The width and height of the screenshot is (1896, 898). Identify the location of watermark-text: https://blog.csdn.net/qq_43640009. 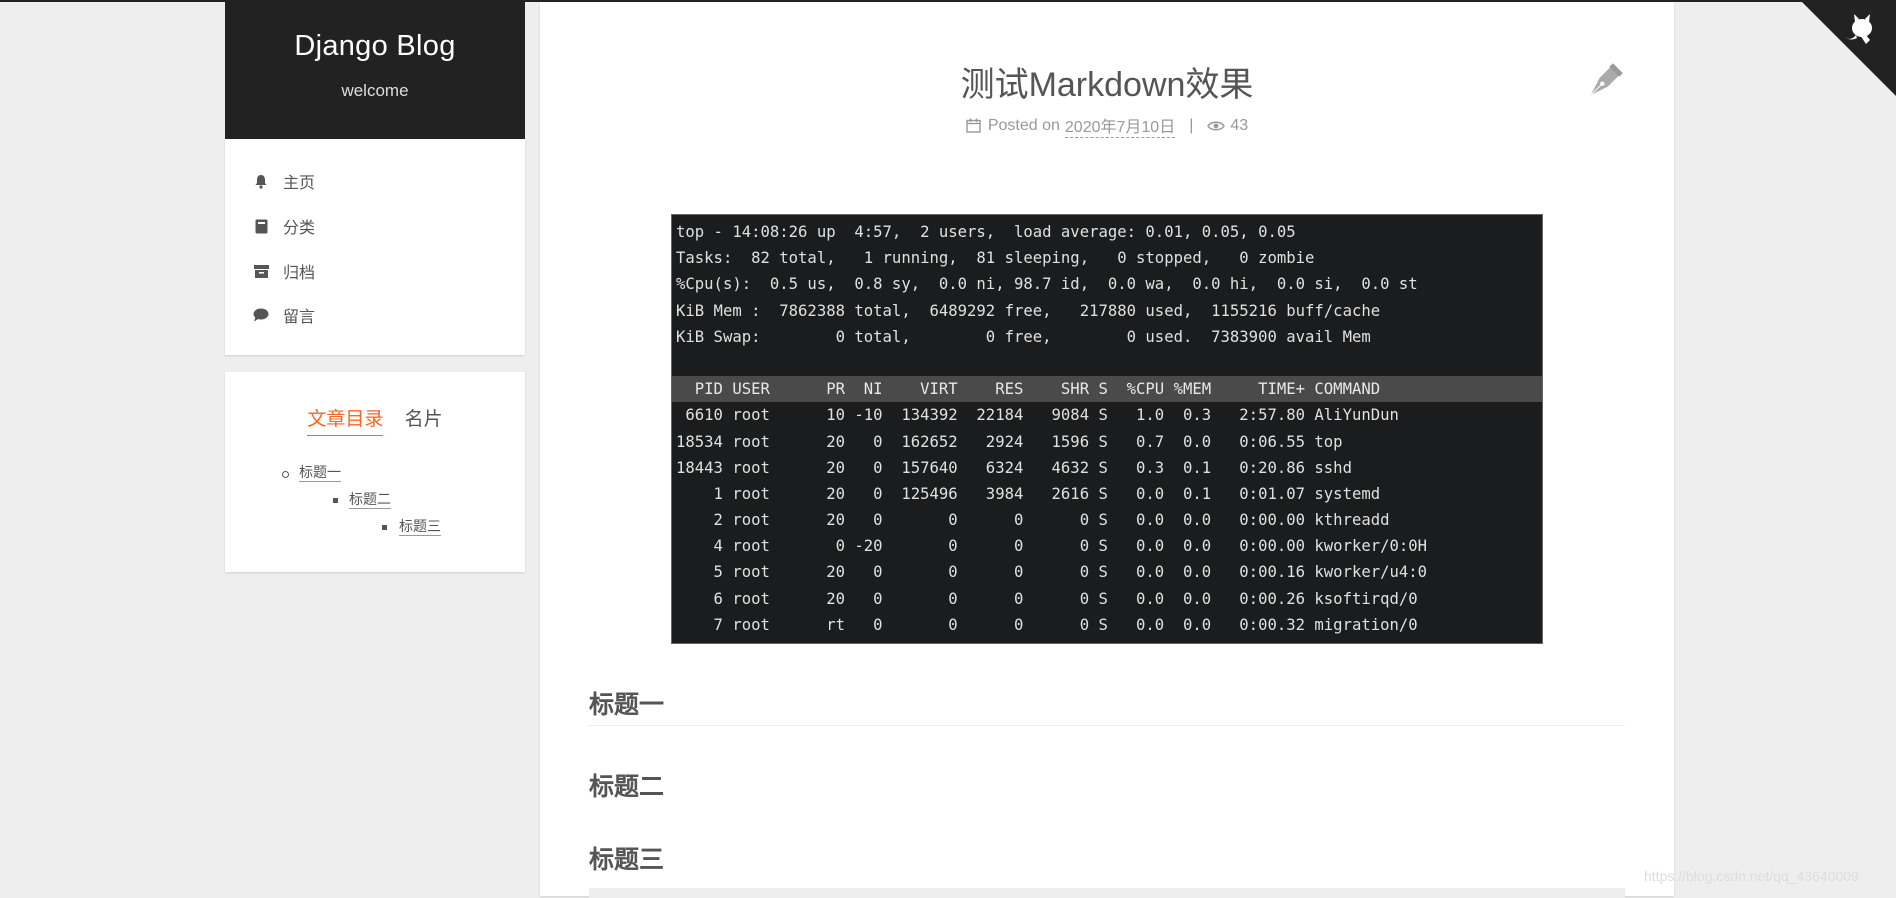
(1751, 876).